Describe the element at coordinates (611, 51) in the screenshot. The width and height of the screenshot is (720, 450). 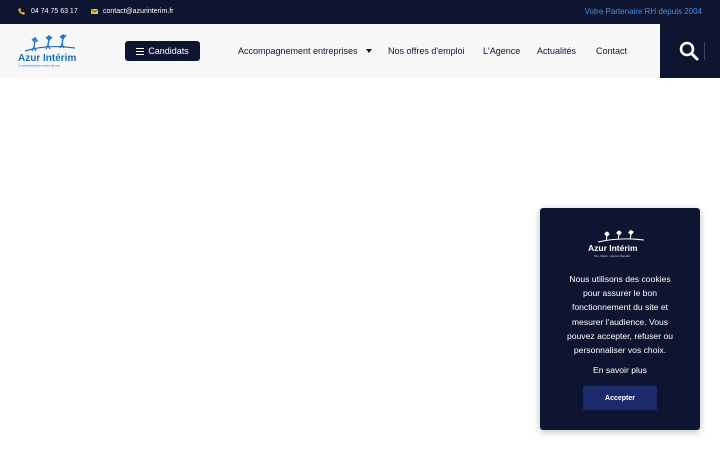
I see `nav-contact: Contact` at that location.